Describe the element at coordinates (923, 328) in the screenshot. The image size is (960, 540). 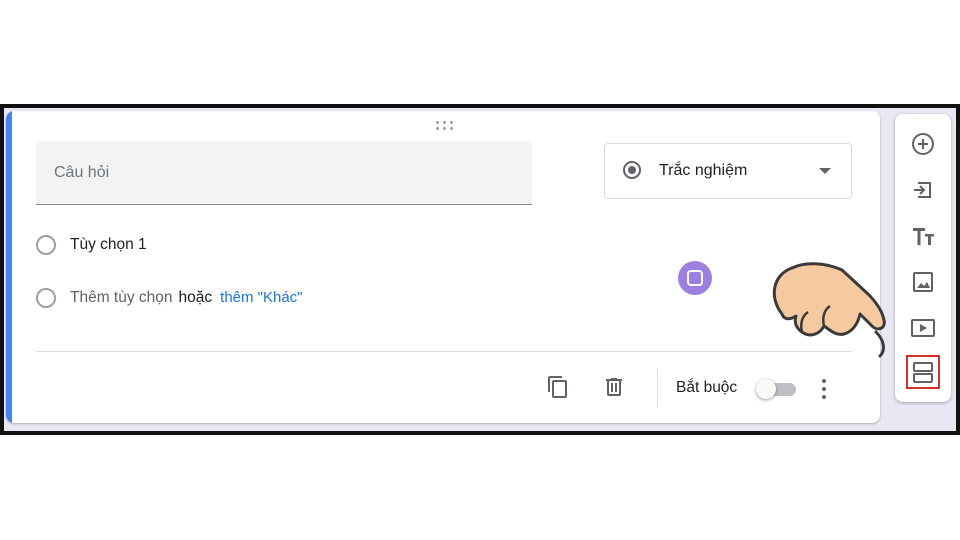
I see `add-video-icon` at that location.